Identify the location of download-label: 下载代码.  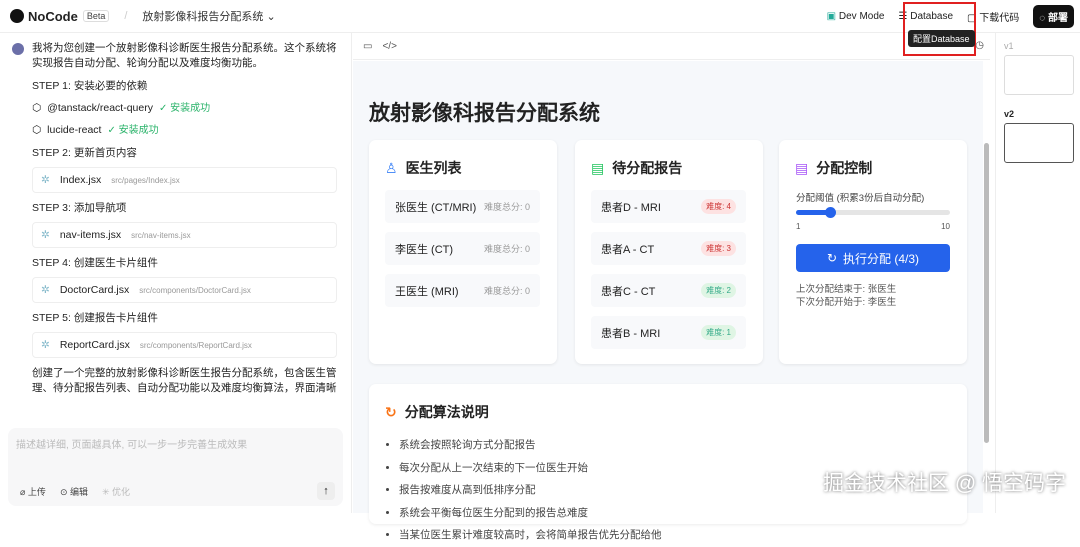
(999, 18).